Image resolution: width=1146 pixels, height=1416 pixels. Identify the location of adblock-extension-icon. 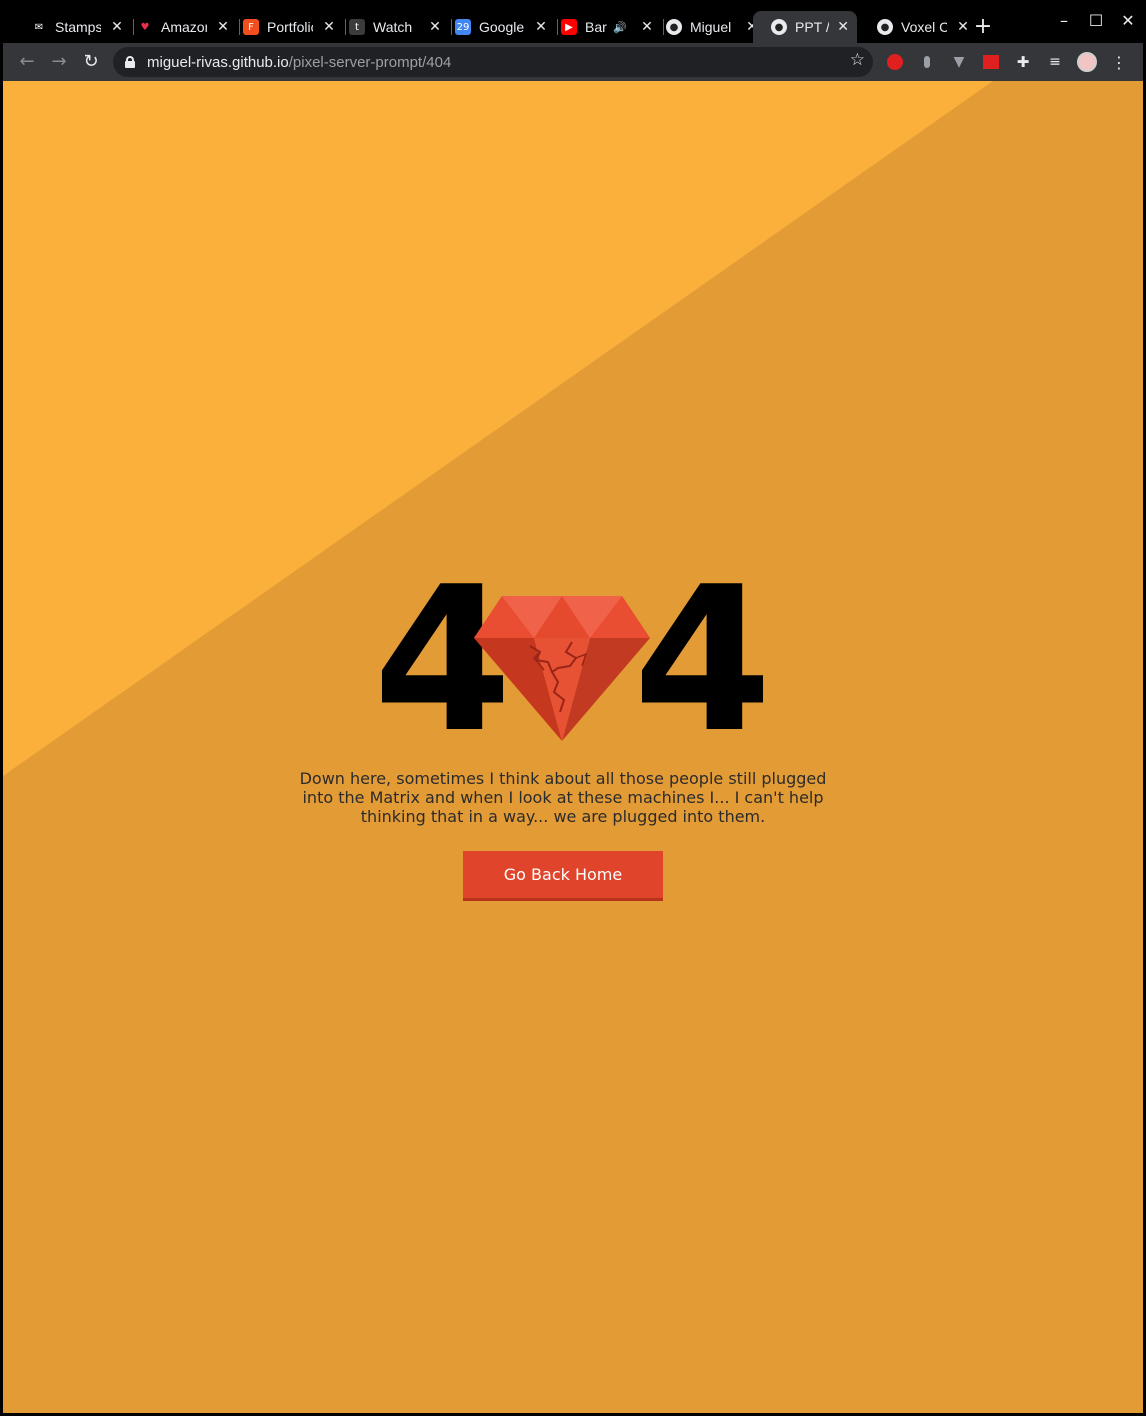
(895, 62).